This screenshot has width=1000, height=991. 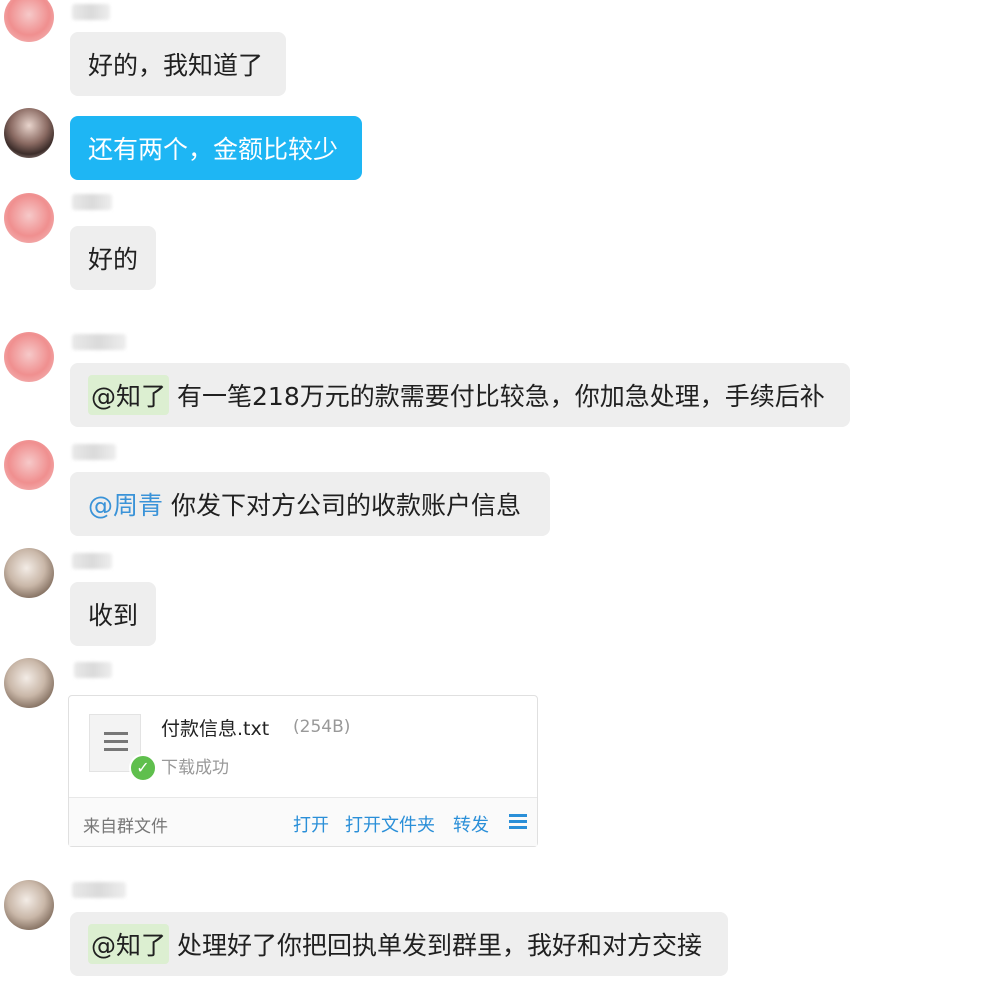 What do you see at coordinates (471, 824) in the screenshot?
I see `forward-link: 转发` at bounding box center [471, 824].